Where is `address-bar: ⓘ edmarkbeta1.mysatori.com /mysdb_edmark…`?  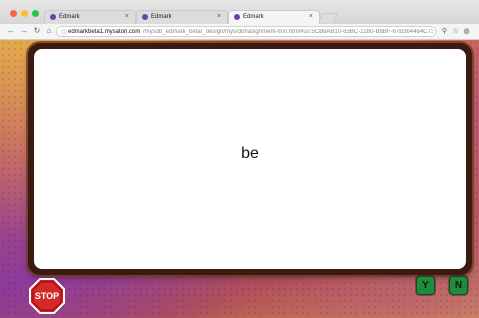
address-bar: ⓘ edmarkbeta1.mysatori.com /mysdb_edmark… is located at coordinates (246, 31).